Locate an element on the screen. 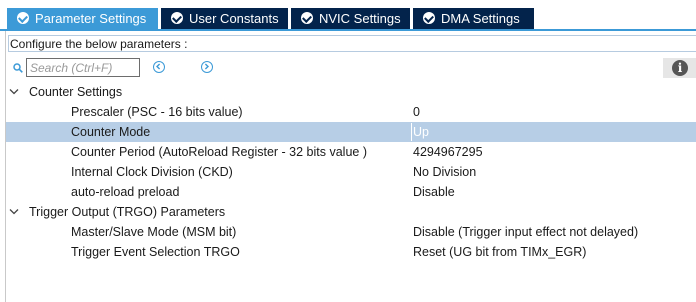  param-name: auto-reload preload is located at coordinates (125, 192).